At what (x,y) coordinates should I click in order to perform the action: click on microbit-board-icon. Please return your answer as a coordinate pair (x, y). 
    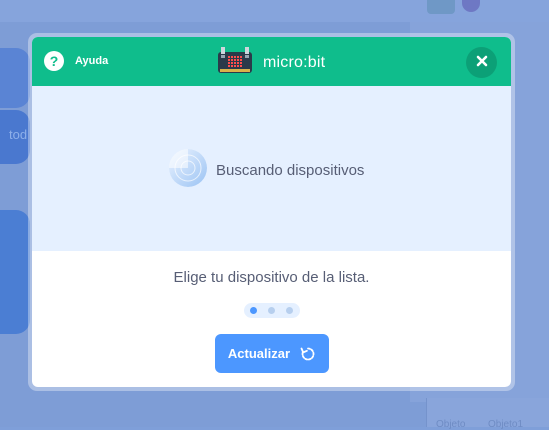
    Looking at the image, I should click on (235, 62).